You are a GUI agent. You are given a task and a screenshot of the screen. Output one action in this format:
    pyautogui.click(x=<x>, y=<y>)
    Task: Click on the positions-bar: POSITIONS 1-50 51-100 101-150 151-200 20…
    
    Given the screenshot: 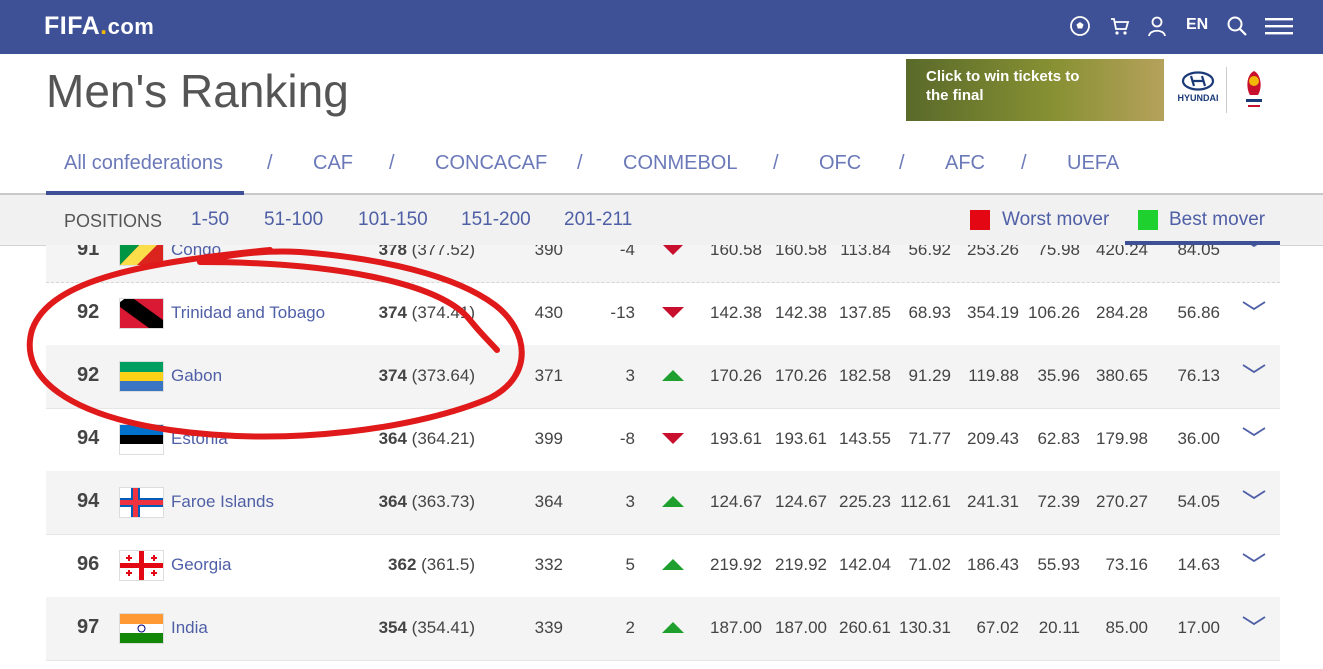 What is the action you would take?
    pyautogui.click(x=661, y=220)
    